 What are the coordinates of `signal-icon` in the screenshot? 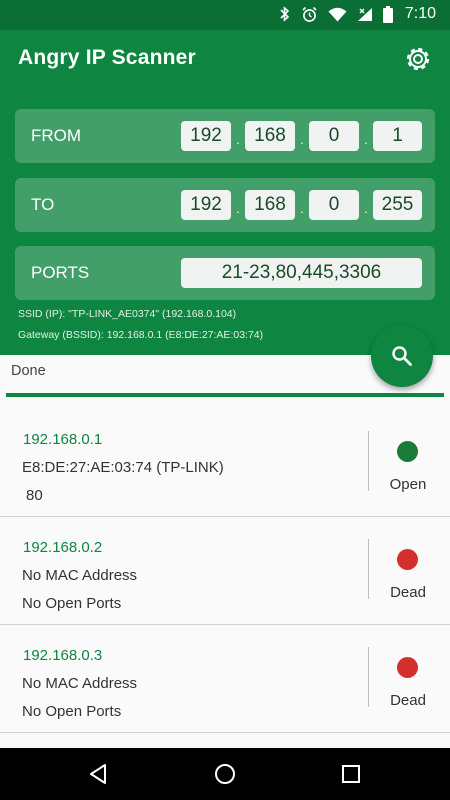 It's located at (364, 14).